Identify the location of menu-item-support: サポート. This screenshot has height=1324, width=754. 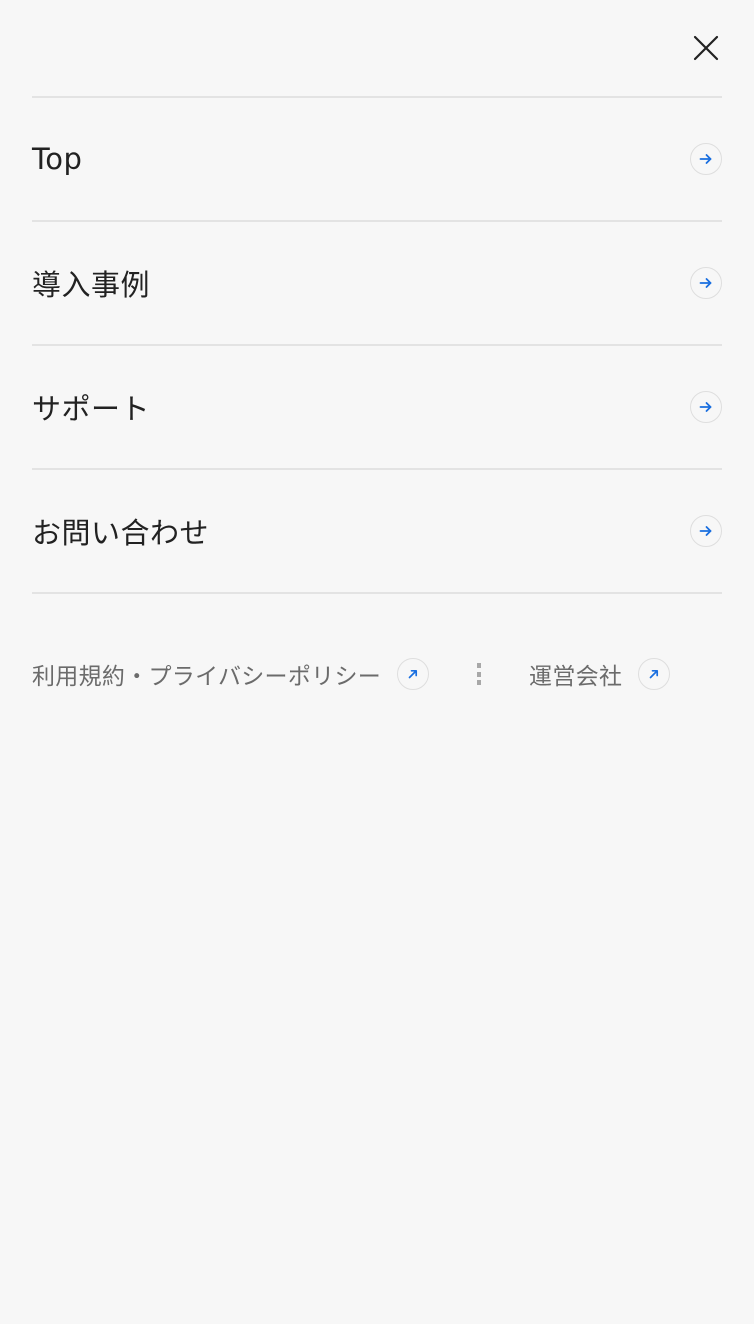
(377, 408).